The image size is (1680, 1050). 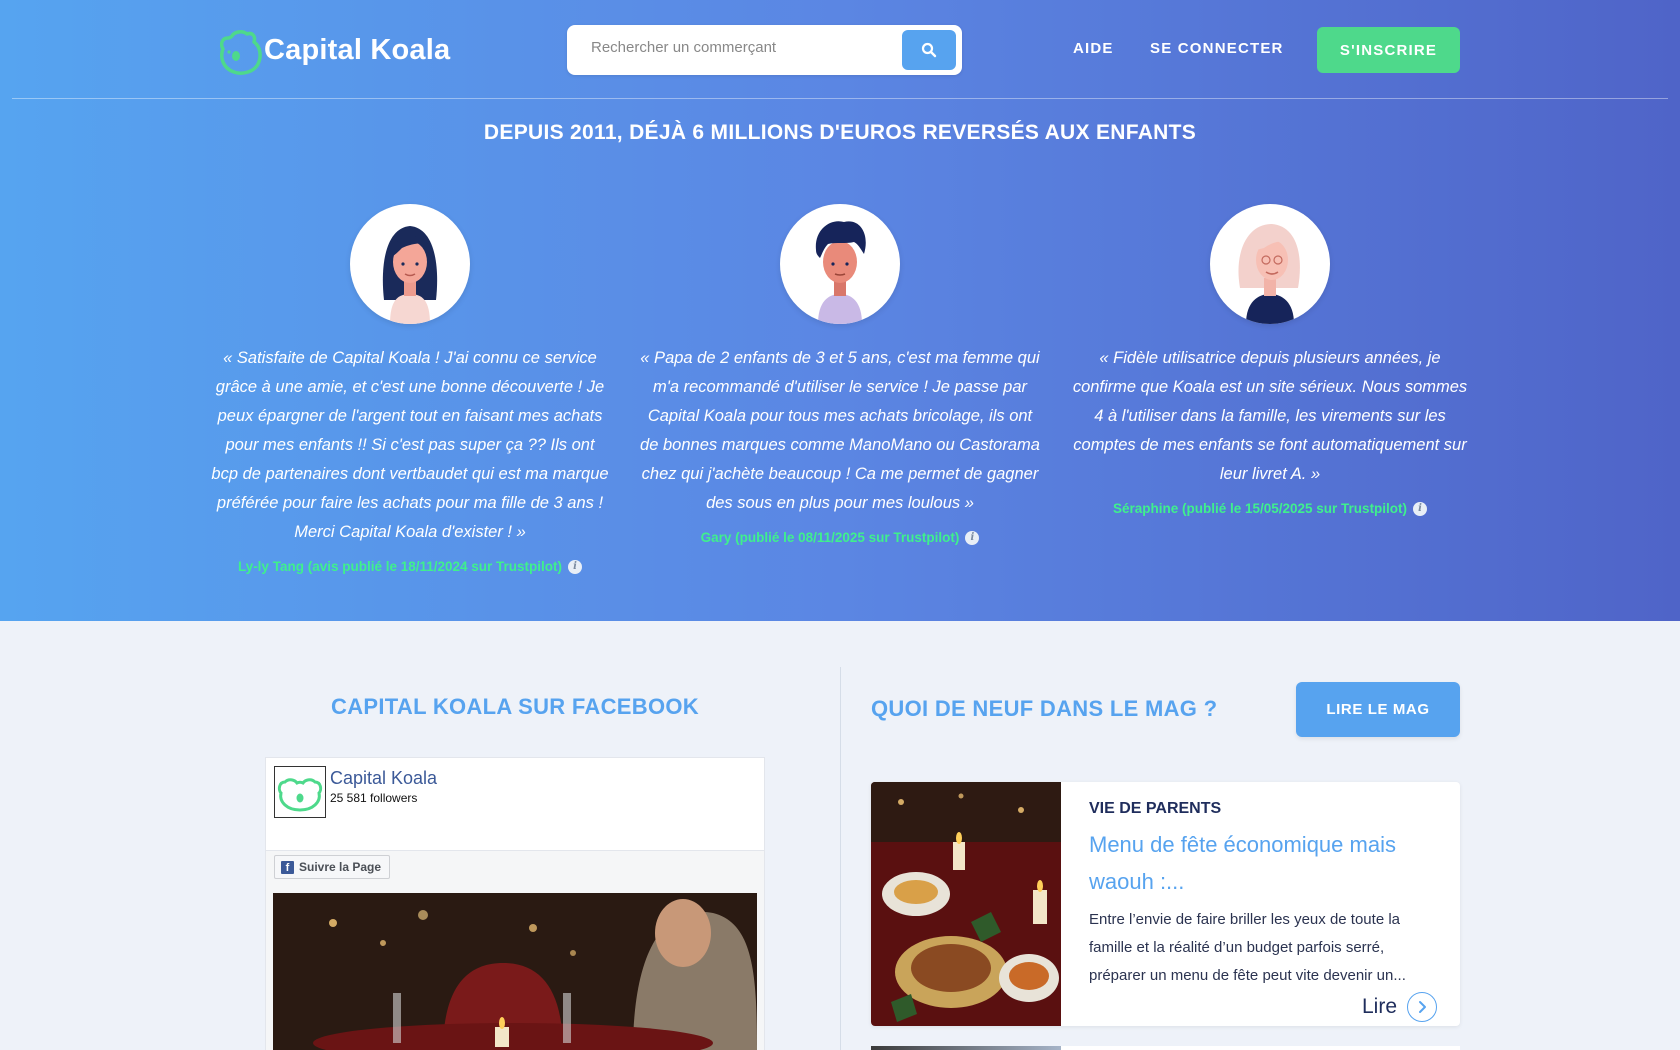 I want to click on mag-section-title: QUOI DE NEUF DANS LE MAG ?, so click(x=1044, y=708).